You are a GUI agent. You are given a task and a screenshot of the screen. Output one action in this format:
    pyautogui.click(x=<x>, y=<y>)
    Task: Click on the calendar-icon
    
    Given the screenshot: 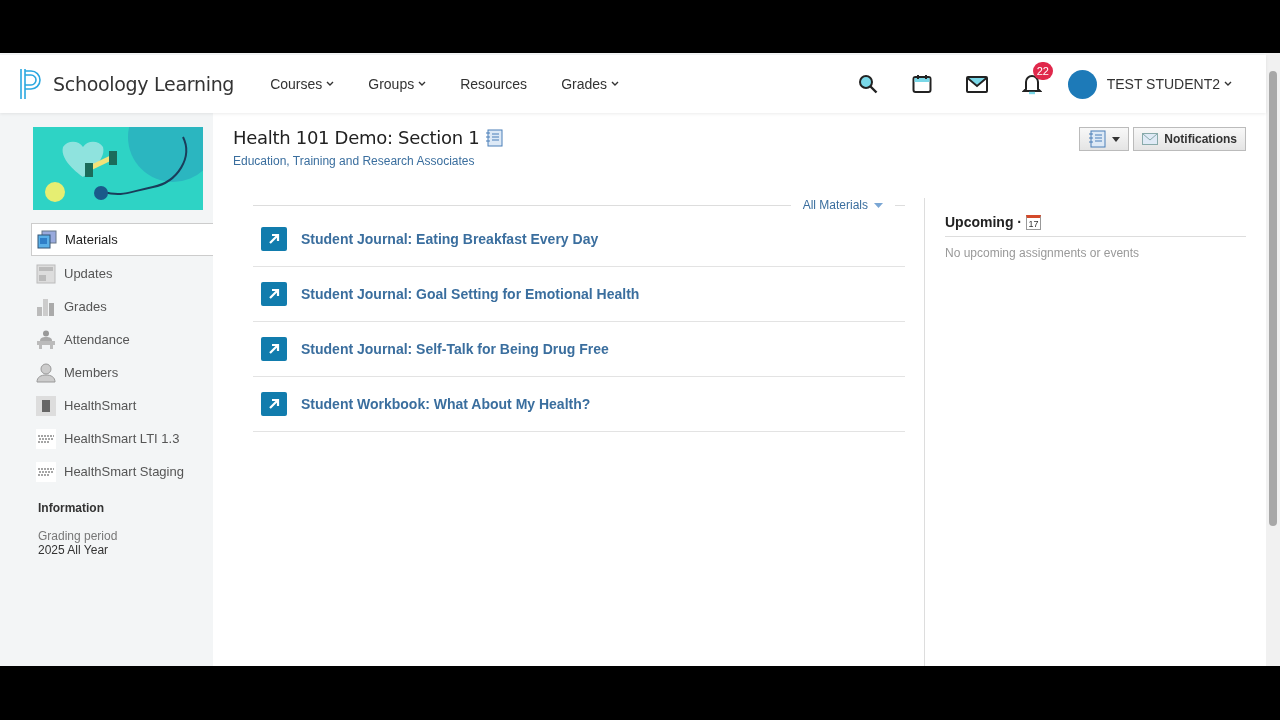 What is the action you would take?
    pyautogui.click(x=921, y=84)
    